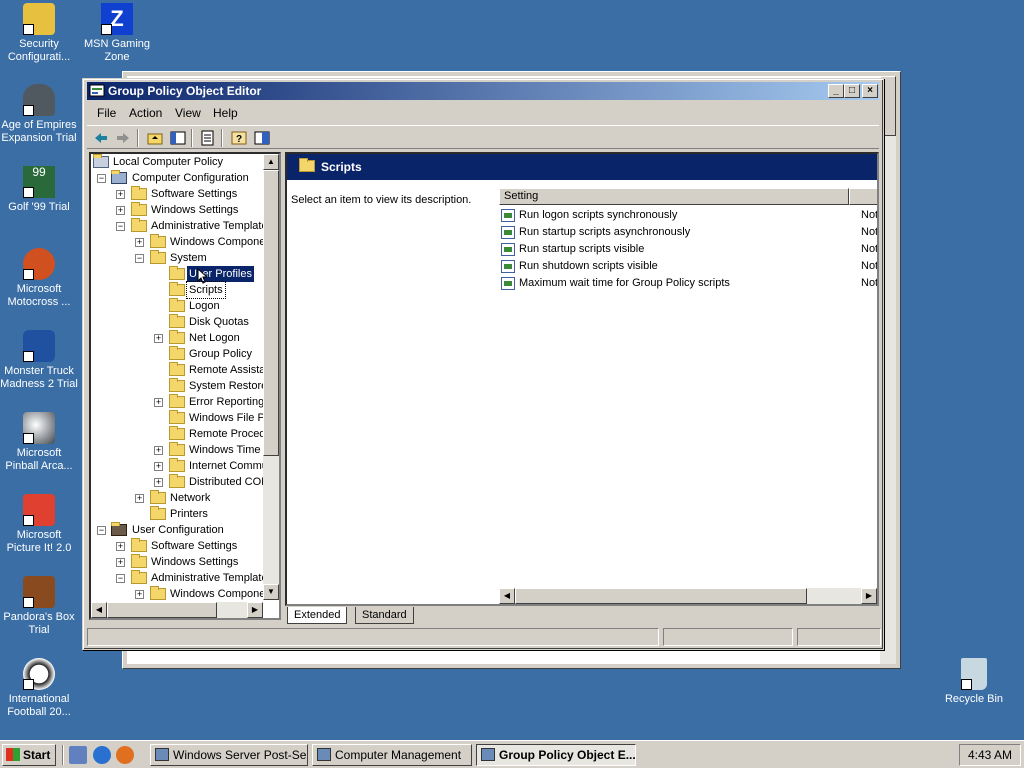 This screenshot has height=768, width=1024. What do you see at coordinates (101, 138) in the screenshot?
I see `back-icon` at bounding box center [101, 138].